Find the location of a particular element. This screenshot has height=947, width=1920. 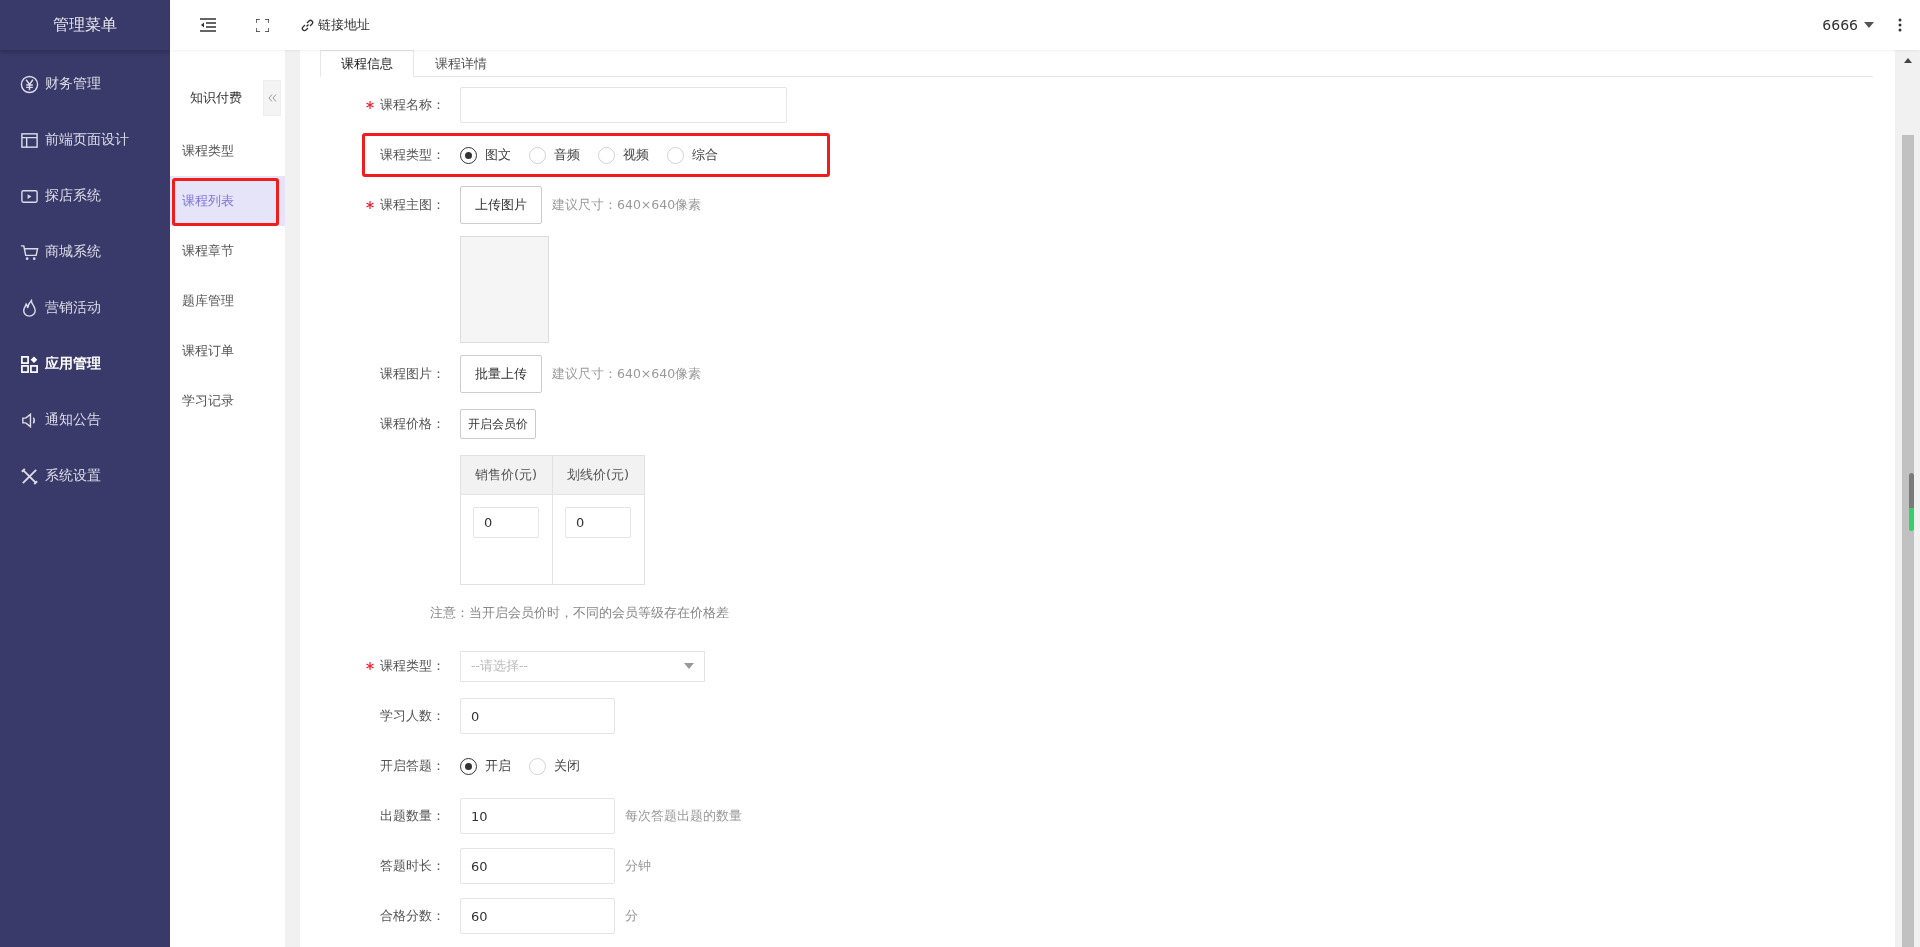

yen-icon is located at coordinates (29, 84).